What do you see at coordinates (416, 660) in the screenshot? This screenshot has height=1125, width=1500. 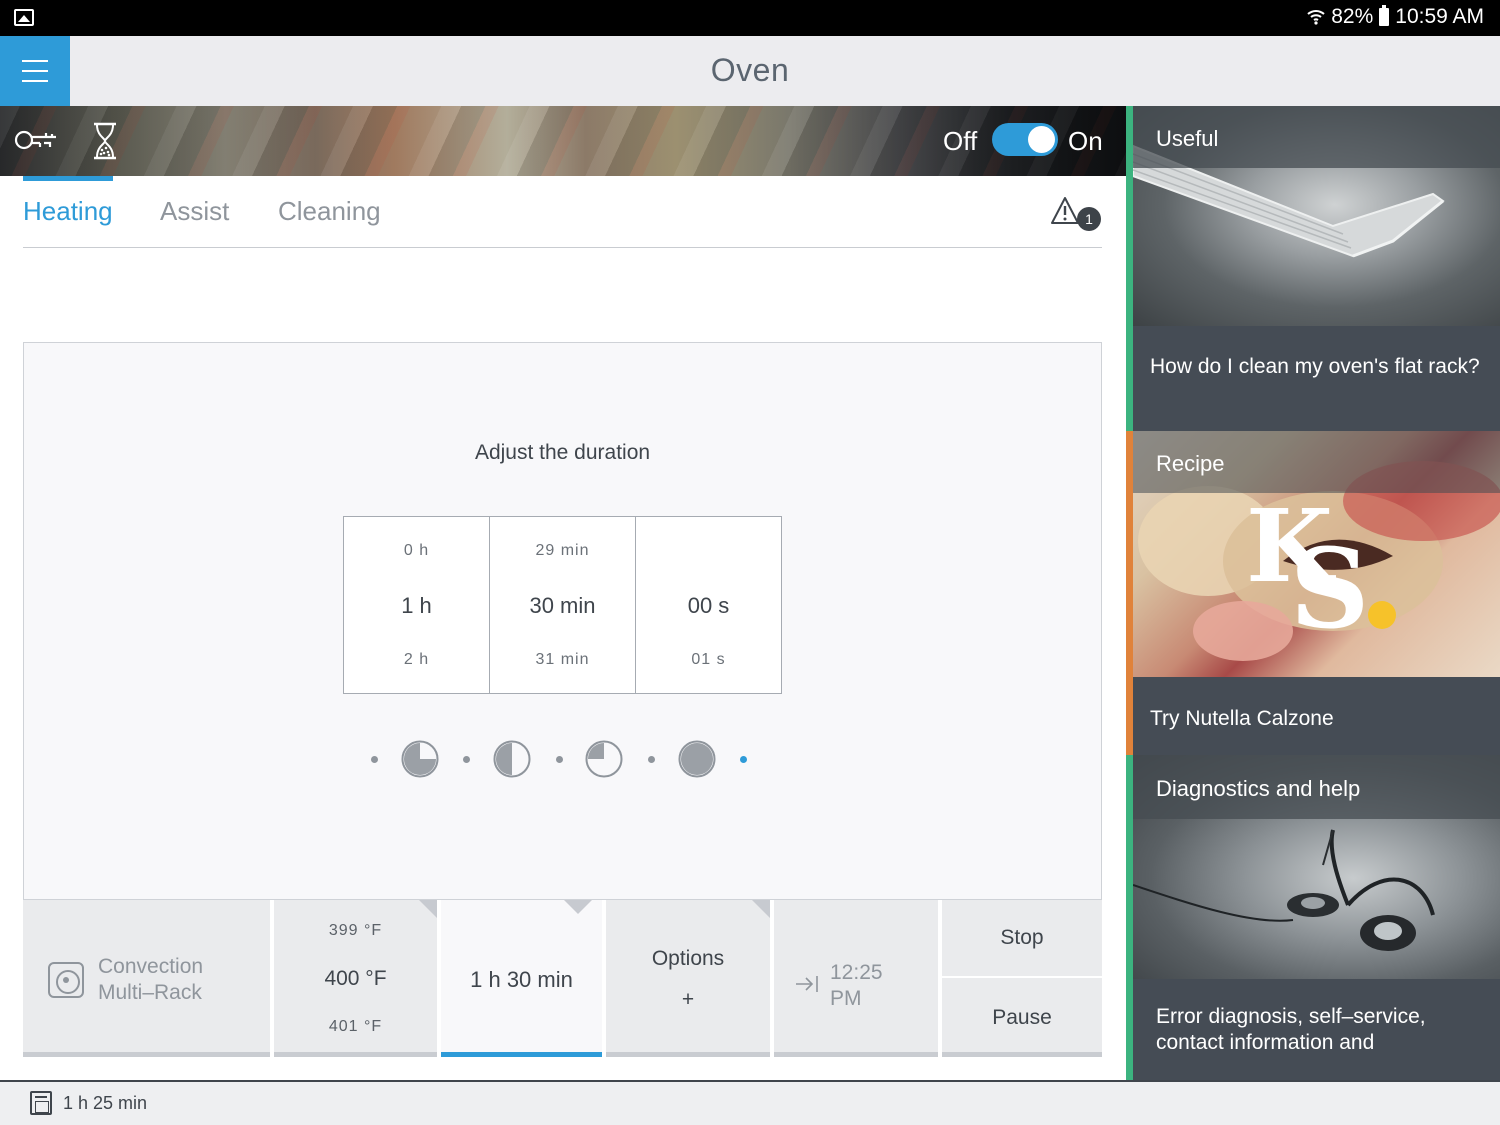 I see `hours-next: 2 h` at bounding box center [416, 660].